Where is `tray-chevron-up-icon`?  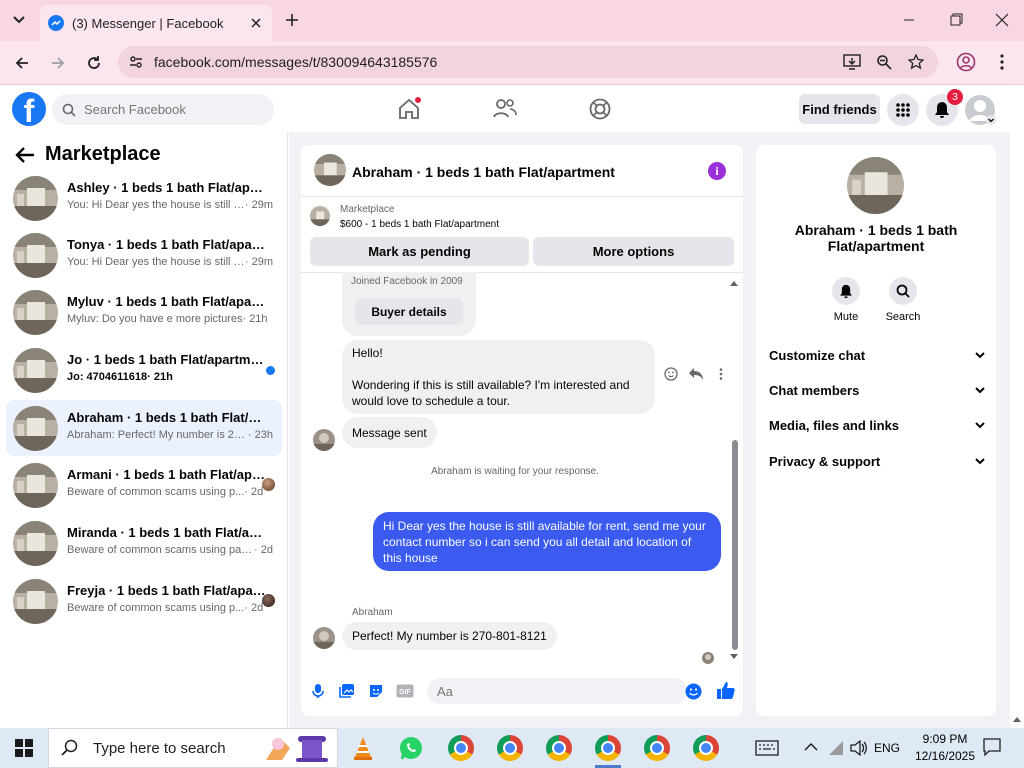 tray-chevron-up-icon is located at coordinates (811, 747).